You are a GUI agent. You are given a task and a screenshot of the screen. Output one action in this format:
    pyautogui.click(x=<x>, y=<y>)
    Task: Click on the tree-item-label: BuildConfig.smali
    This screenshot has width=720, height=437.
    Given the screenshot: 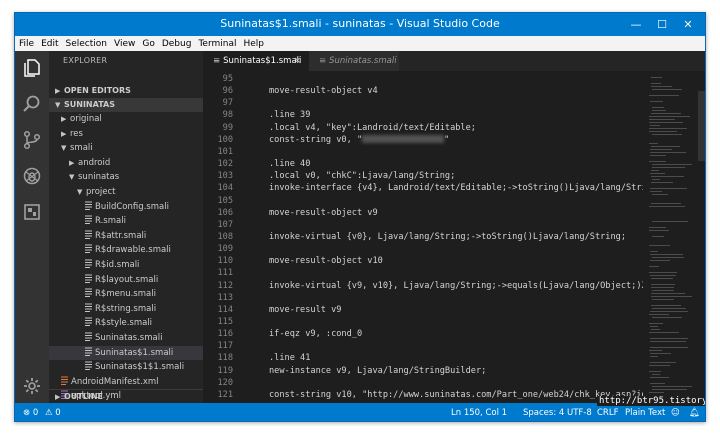 What is the action you would take?
    pyautogui.click(x=132, y=206)
    